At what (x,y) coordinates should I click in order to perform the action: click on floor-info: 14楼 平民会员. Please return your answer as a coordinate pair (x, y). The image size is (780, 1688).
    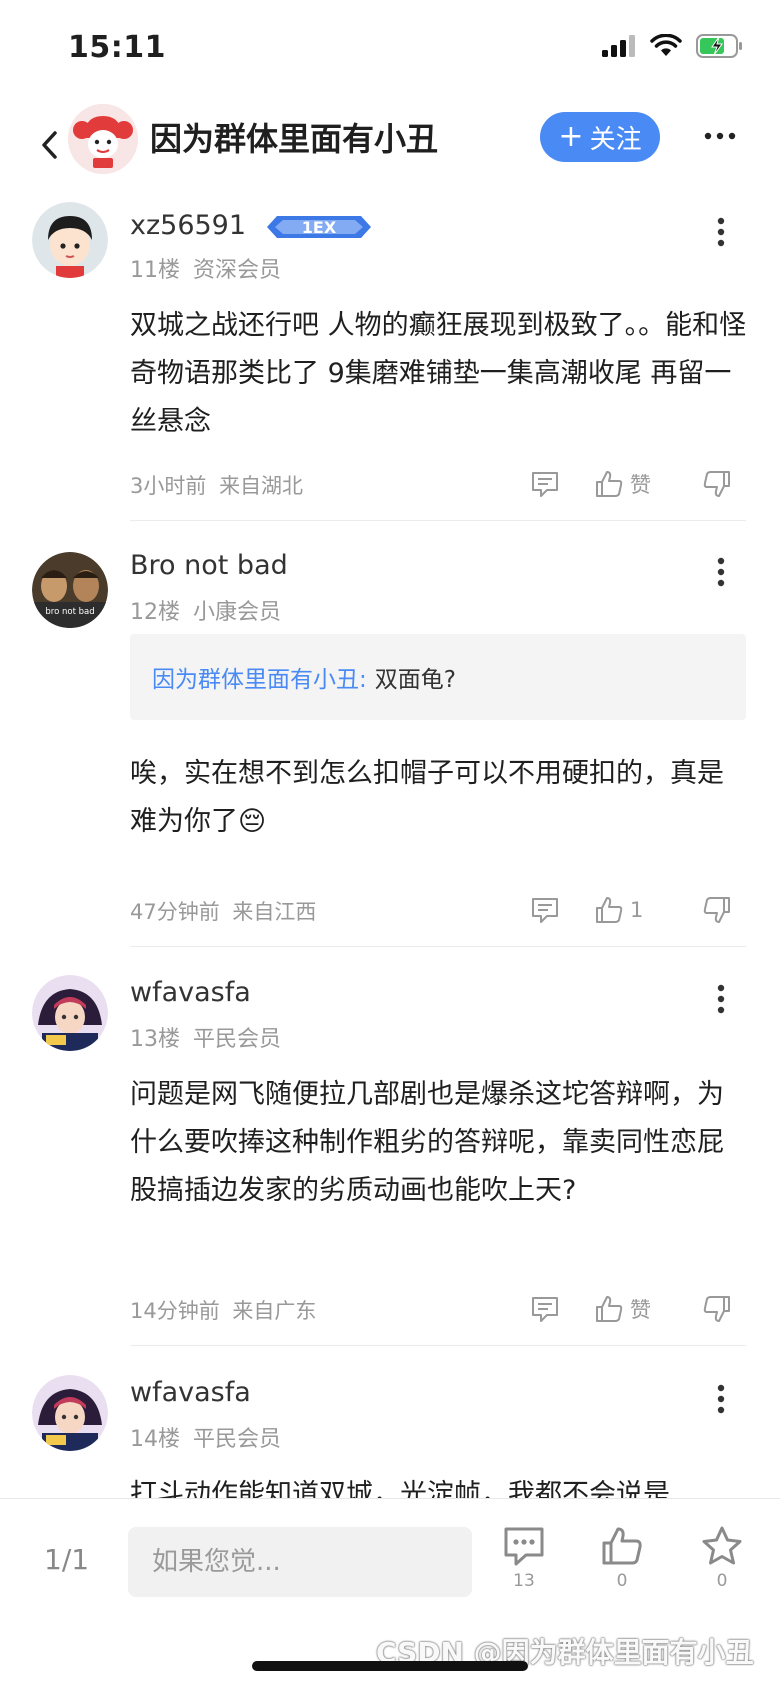
    Looking at the image, I should click on (205, 1437).